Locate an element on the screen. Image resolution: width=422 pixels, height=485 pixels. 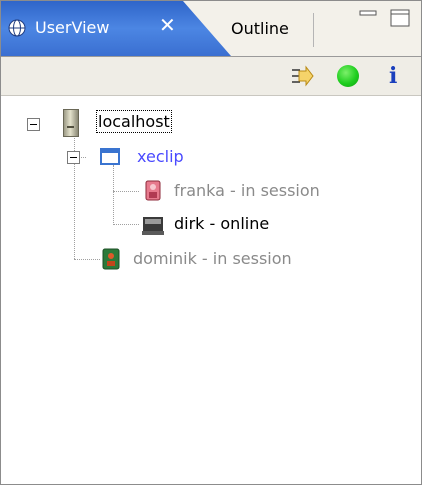
tab-bar: UserView ✕ Outline is located at coordinates (211, 29).